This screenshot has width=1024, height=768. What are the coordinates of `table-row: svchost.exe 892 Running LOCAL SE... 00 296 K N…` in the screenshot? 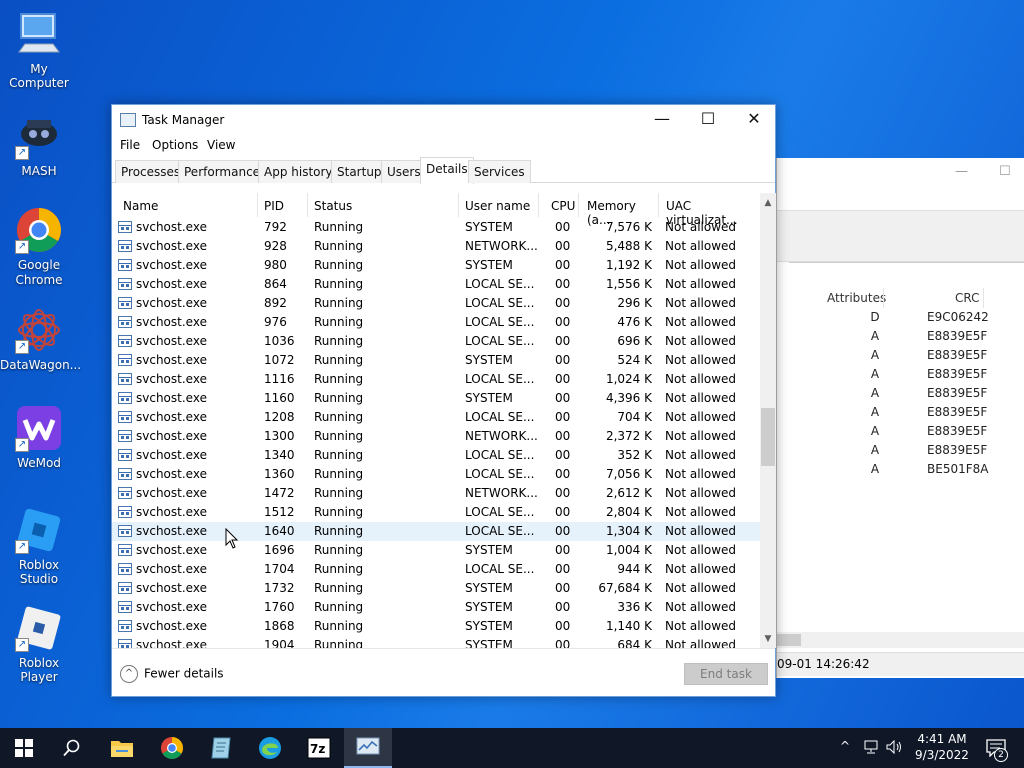 It's located at (436, 303).